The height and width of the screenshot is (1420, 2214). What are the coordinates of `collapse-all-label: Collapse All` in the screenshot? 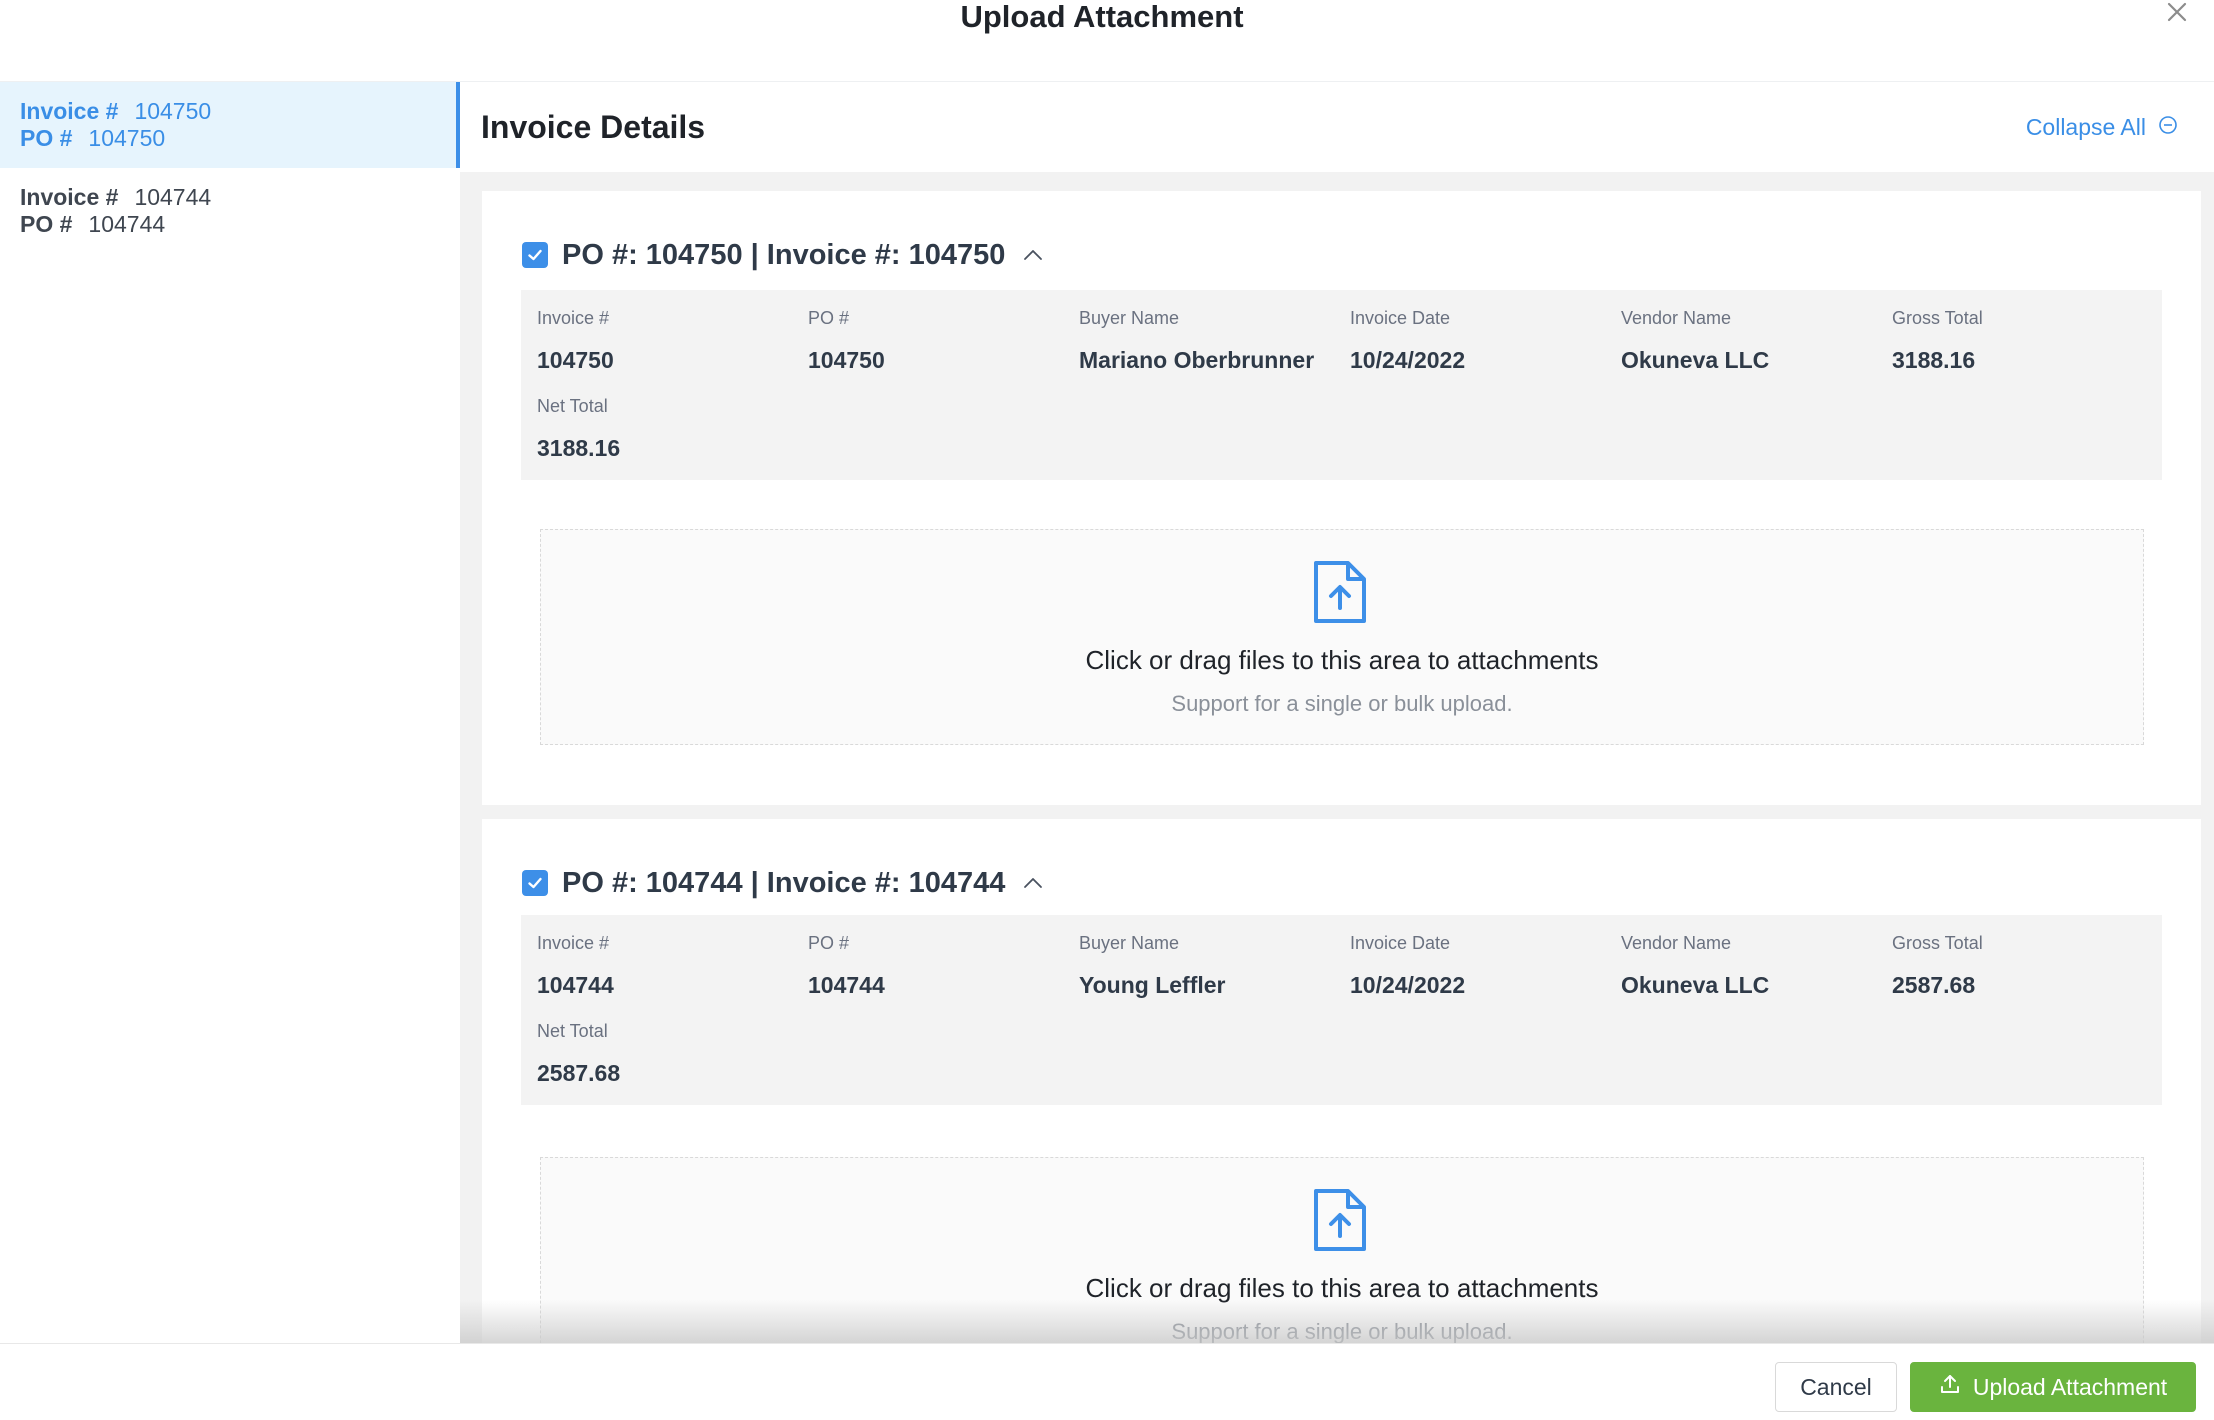 It's located at (2085, 127).